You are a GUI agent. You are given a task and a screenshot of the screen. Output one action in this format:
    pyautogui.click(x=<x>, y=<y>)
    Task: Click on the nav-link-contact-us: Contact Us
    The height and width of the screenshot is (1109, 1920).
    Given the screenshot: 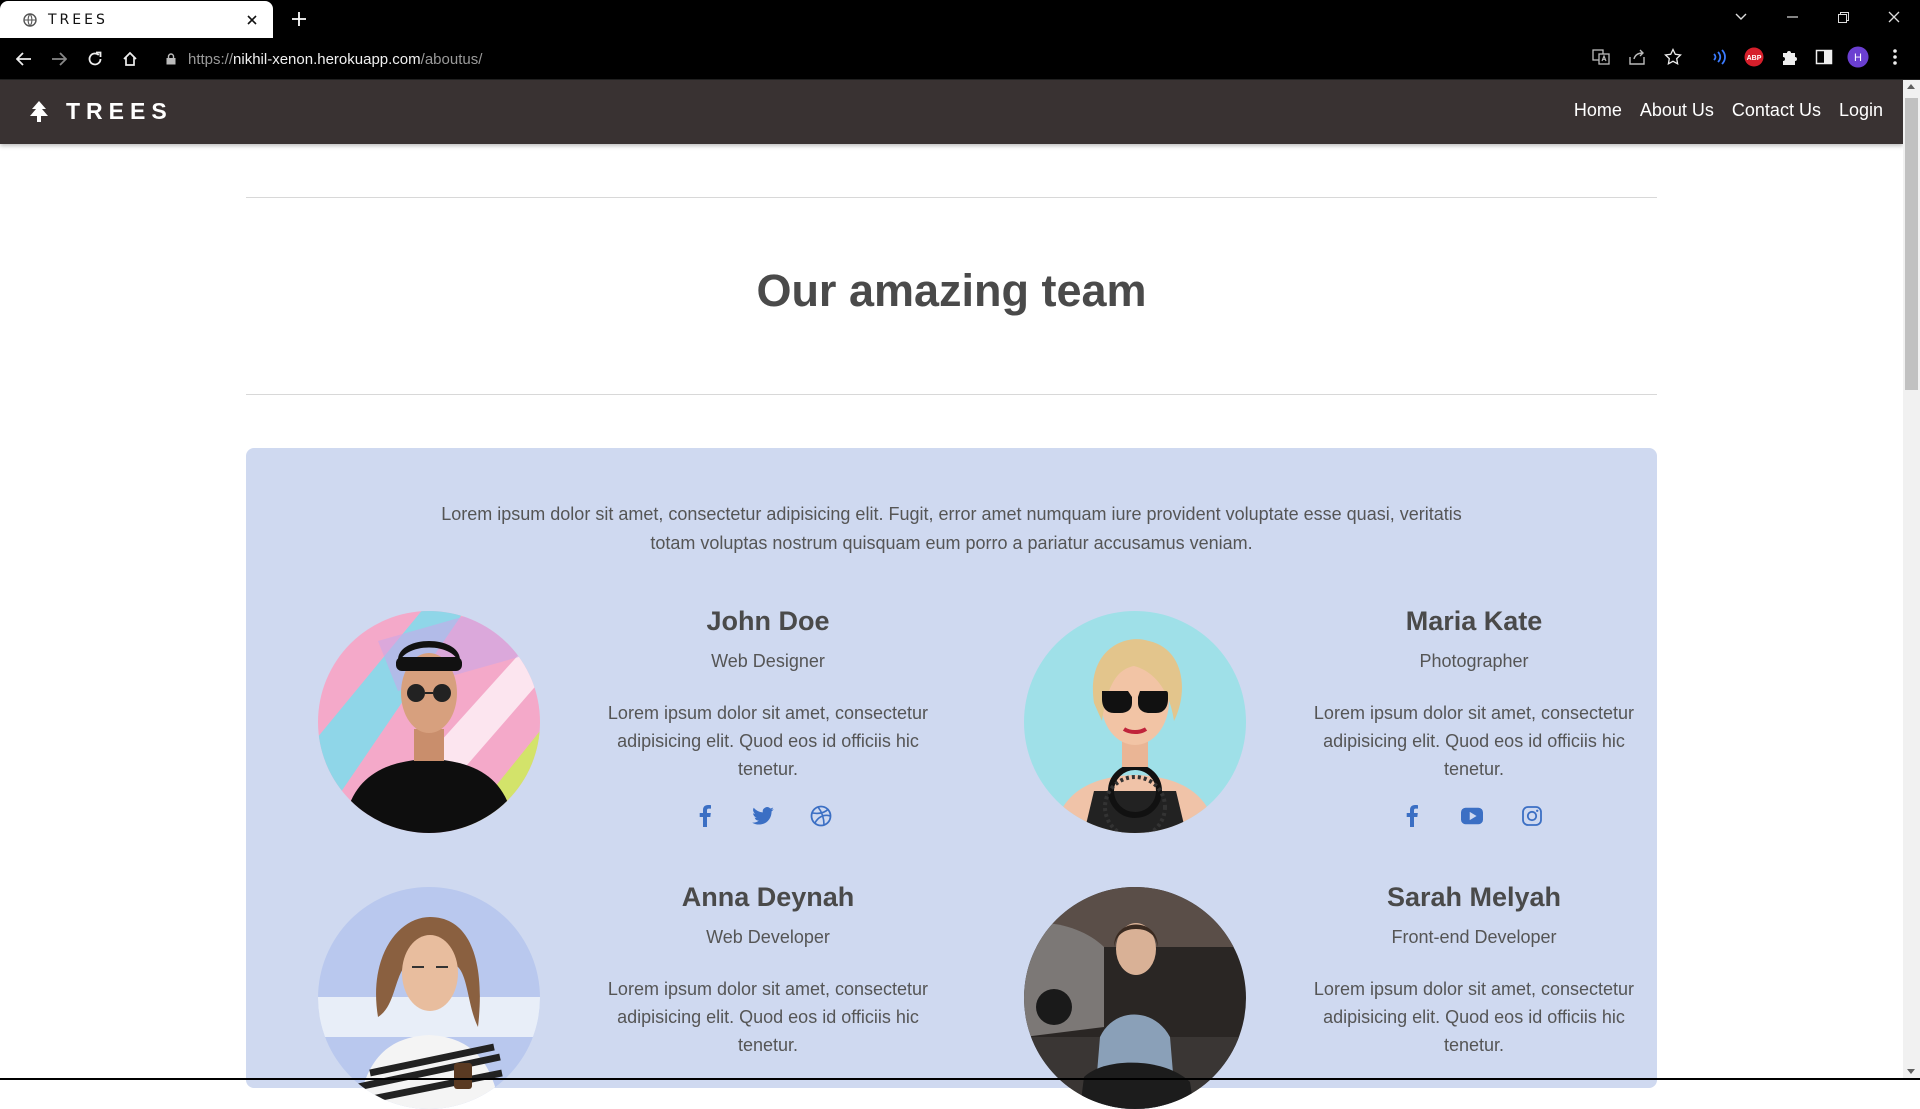 What is the action you would take?
    pyautogui.click(x=1776, y=110)
    